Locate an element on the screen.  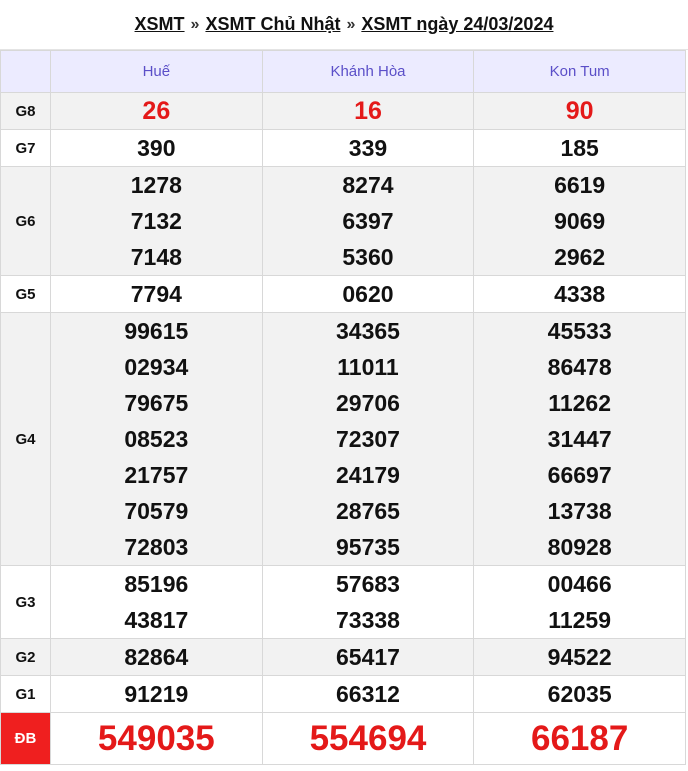
prize-number: 2962 is located at coordinates (580, 257).